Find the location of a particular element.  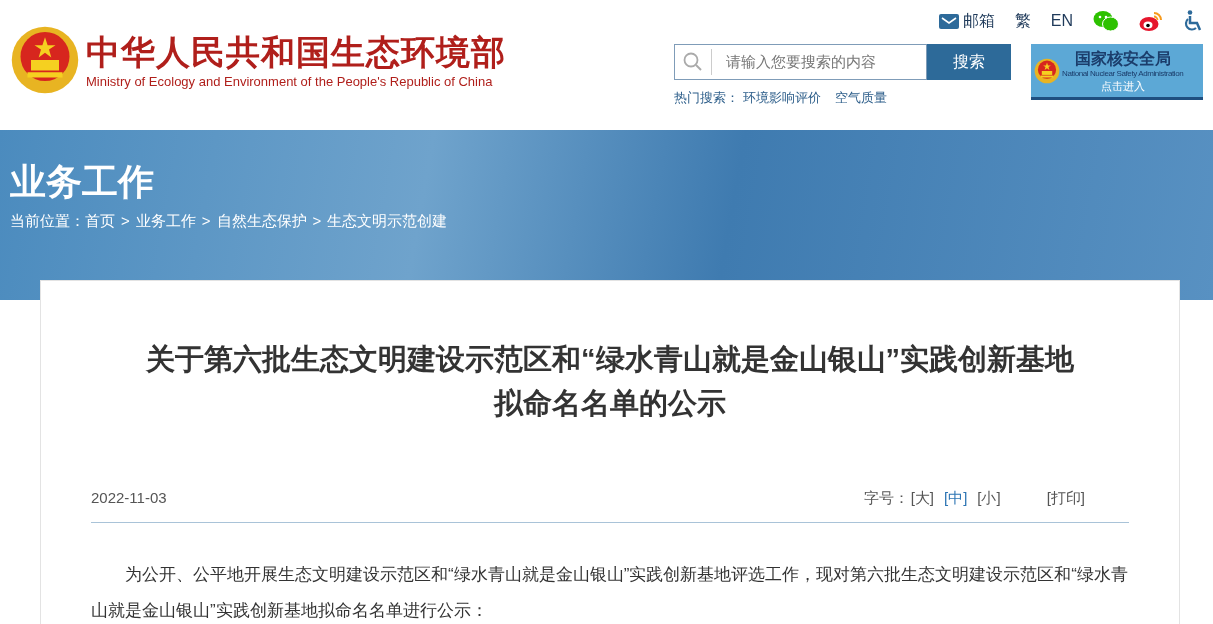

hot-search-label: 热门搜索： is located at coordinates (706, 98).